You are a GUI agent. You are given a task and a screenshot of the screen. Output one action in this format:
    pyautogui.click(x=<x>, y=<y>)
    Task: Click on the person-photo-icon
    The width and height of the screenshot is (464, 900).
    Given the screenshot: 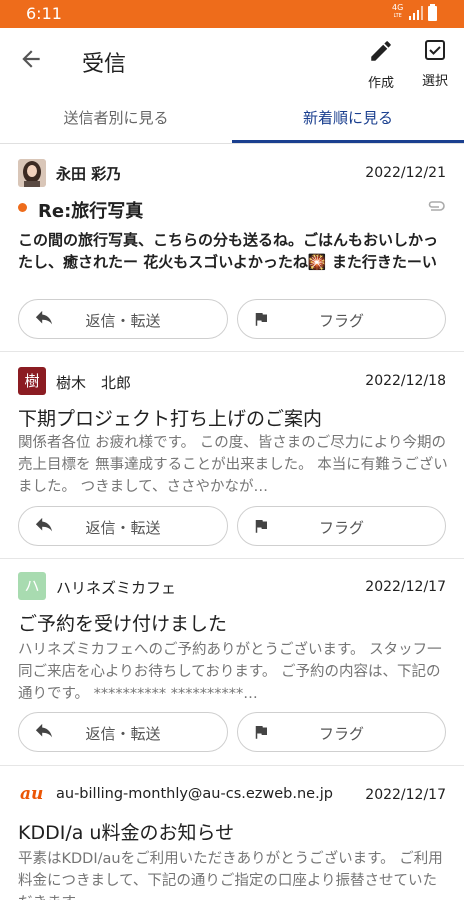 What is the action you would take?
    pyautogui.click(x=32, y=173)
    